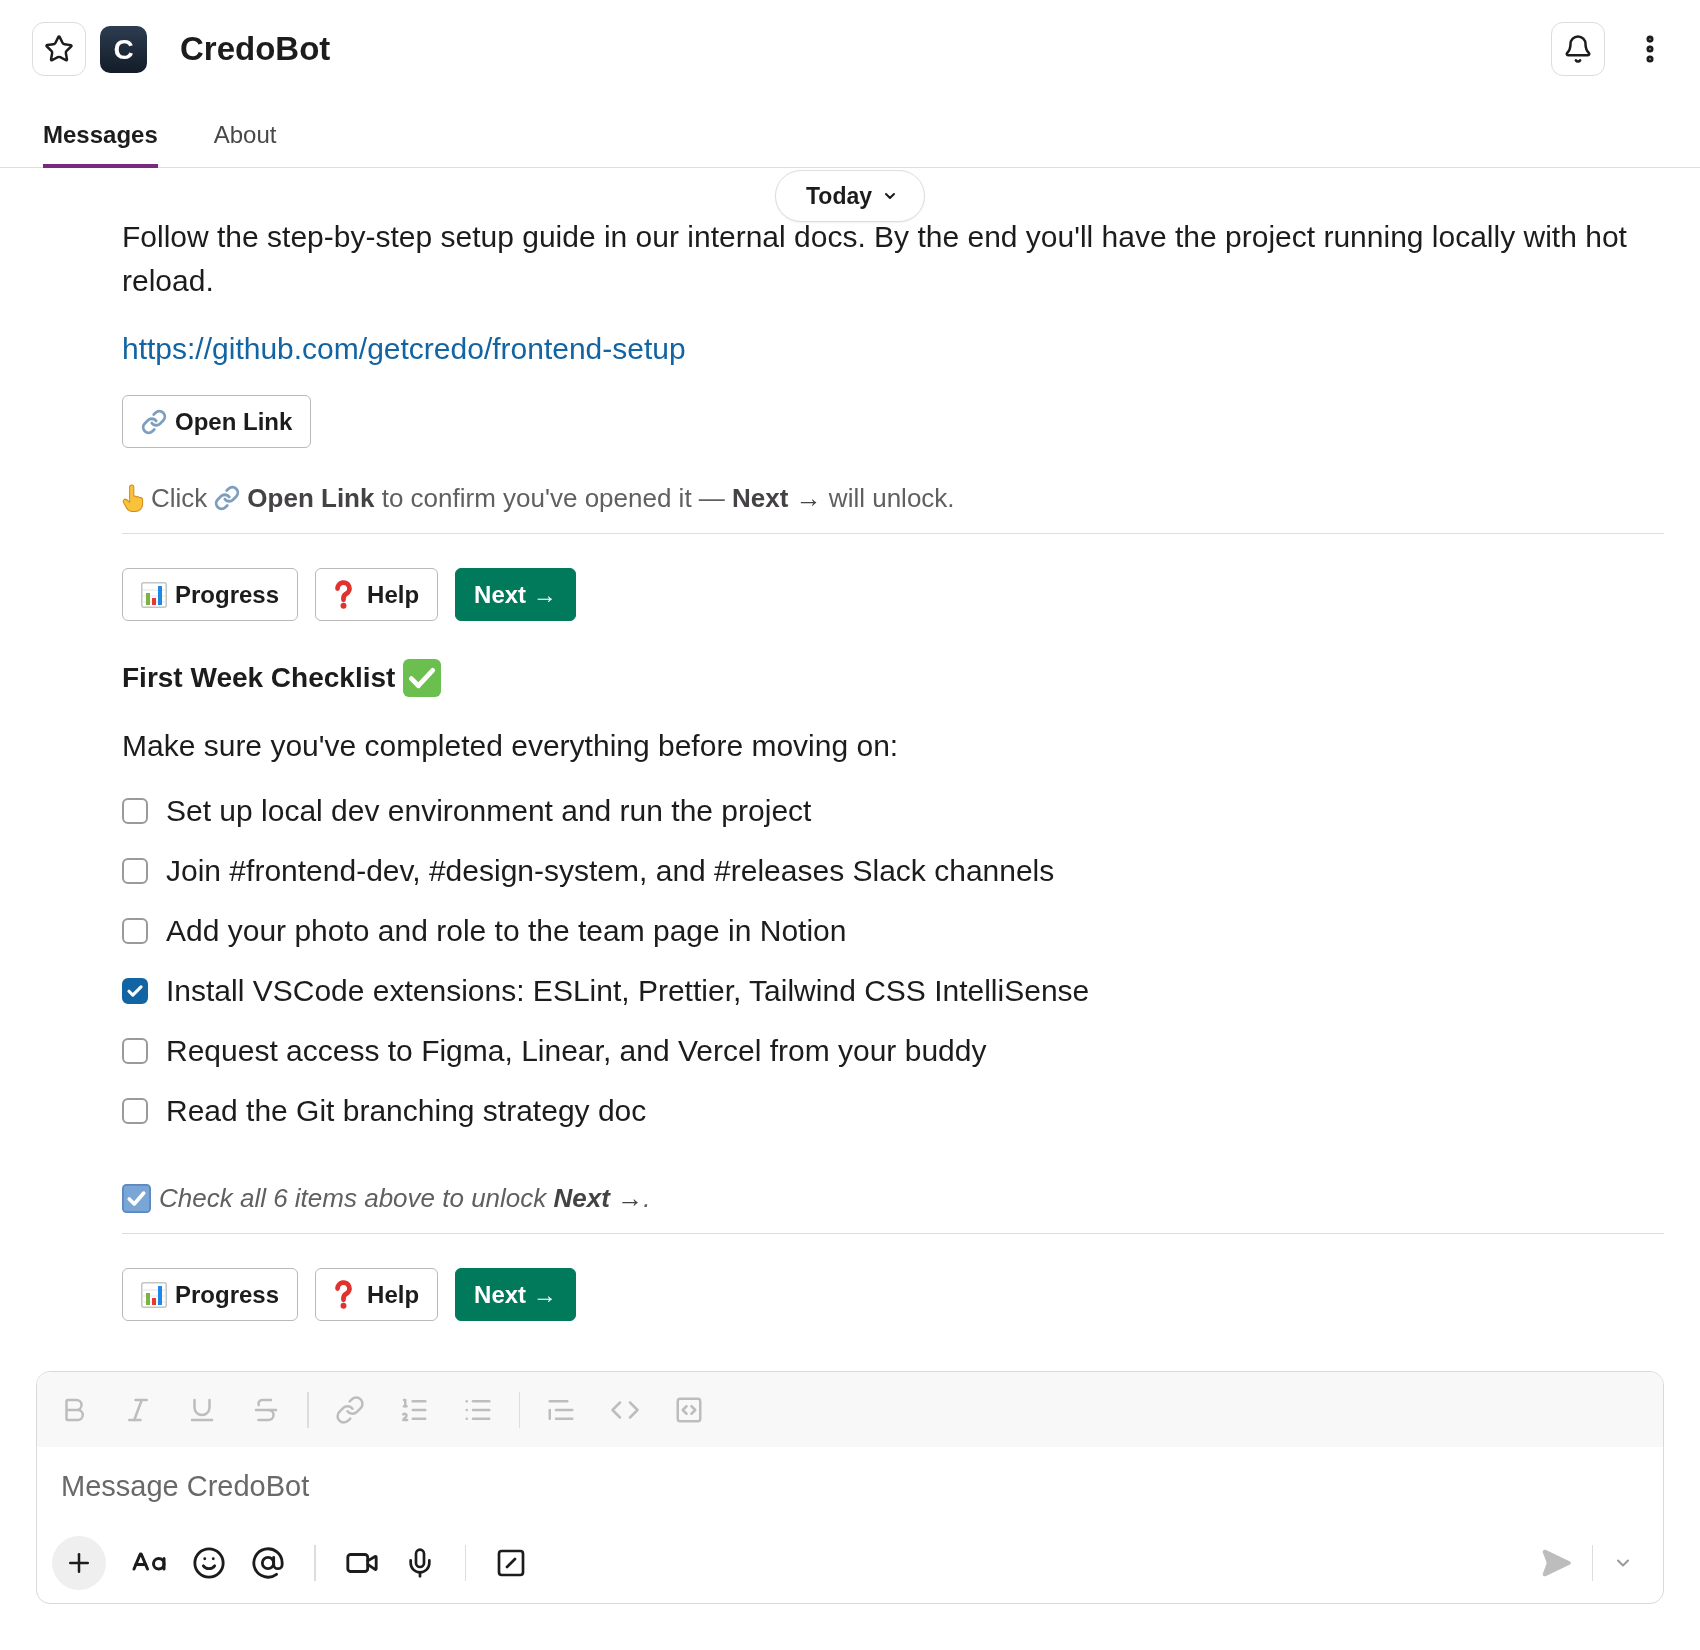 Image resolution: width=1700 pixels, height=1650 pixels. I want to click on checkmark-icon, so click(135, 991).